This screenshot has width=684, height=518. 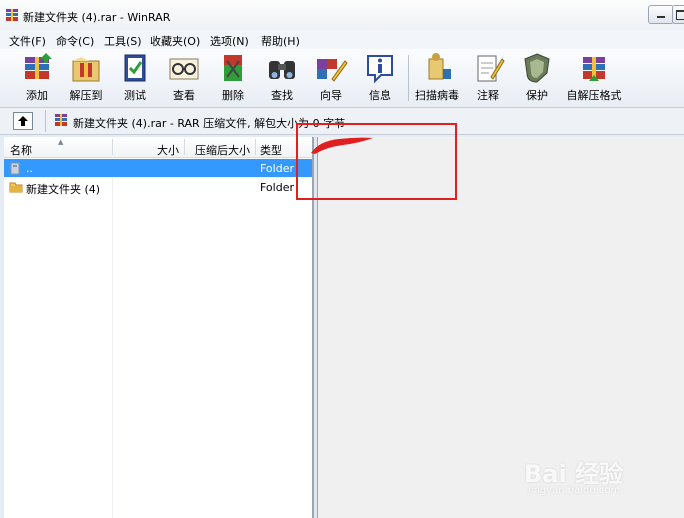 What do you see at coordinates (63, 189) in the screenshot?
I see `file-name: 新建文件夹 (4)` at bounding box center [63, 189].